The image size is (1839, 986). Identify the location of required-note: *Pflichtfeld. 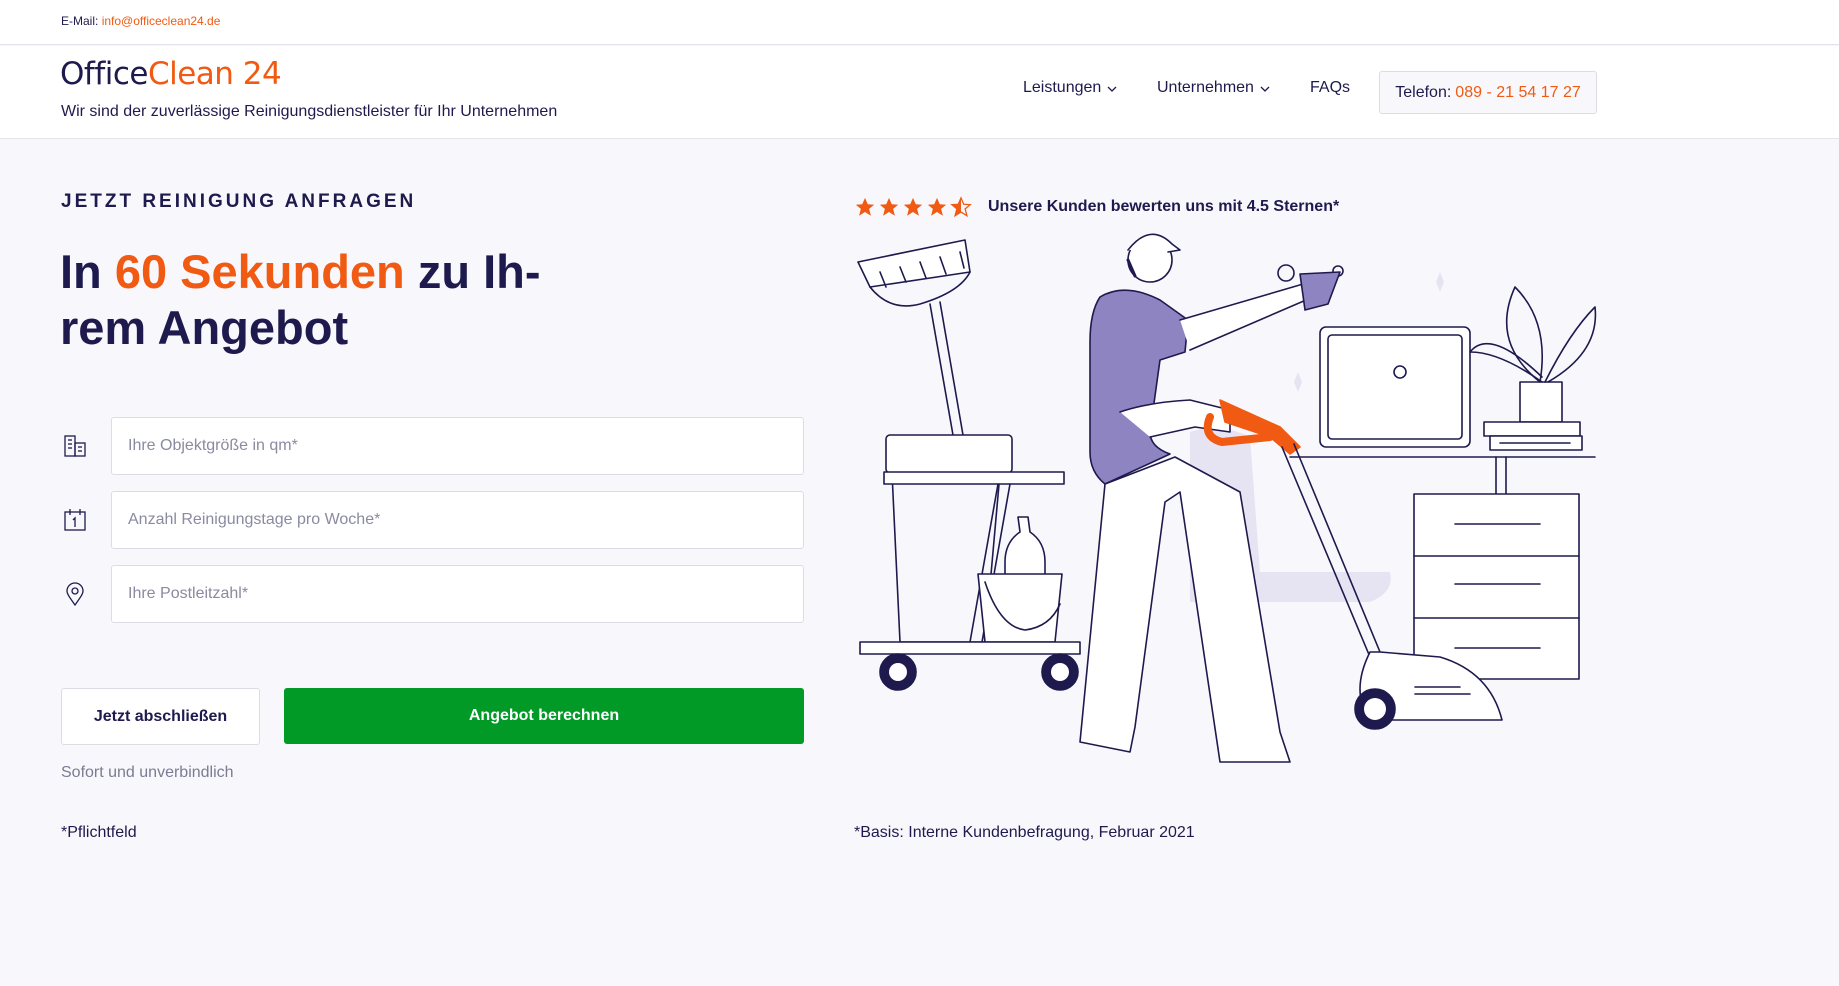
(99, 832).